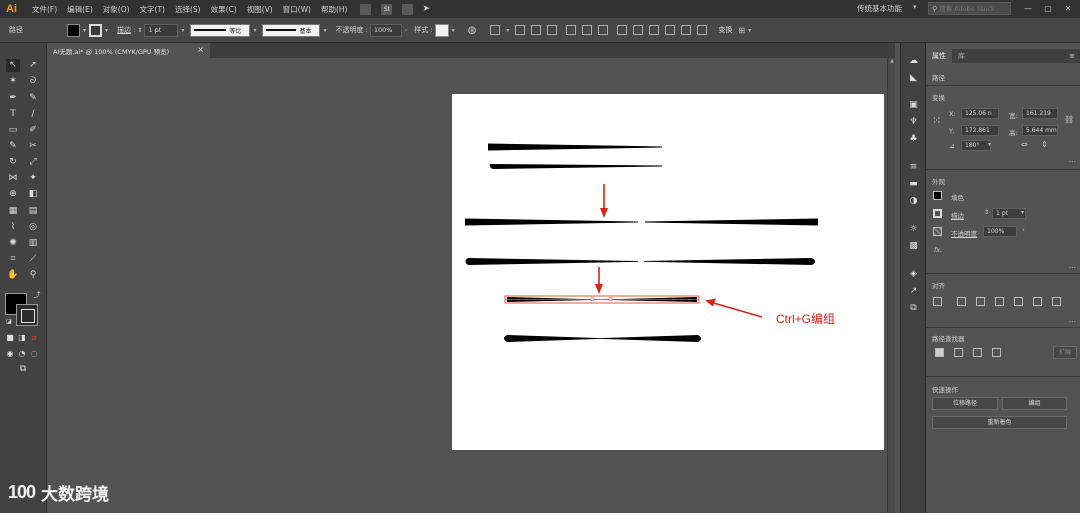 This screenshot has height=513, width=1080. I want to click on fx-button: fx., so click(938, 250).